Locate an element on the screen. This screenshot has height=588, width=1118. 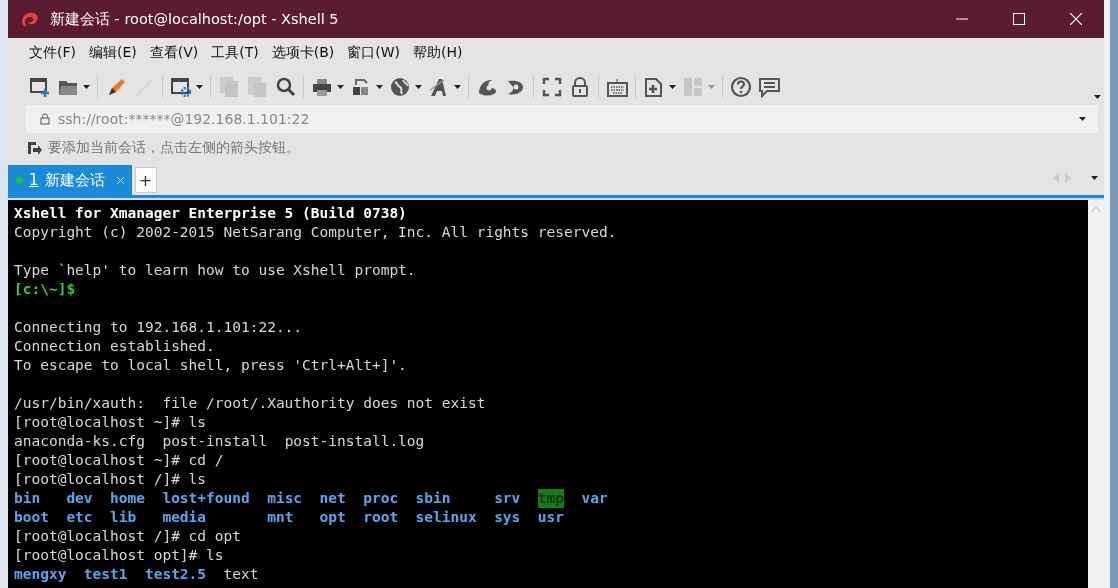
directory-name: selinux is located at coordinates (446, 517).